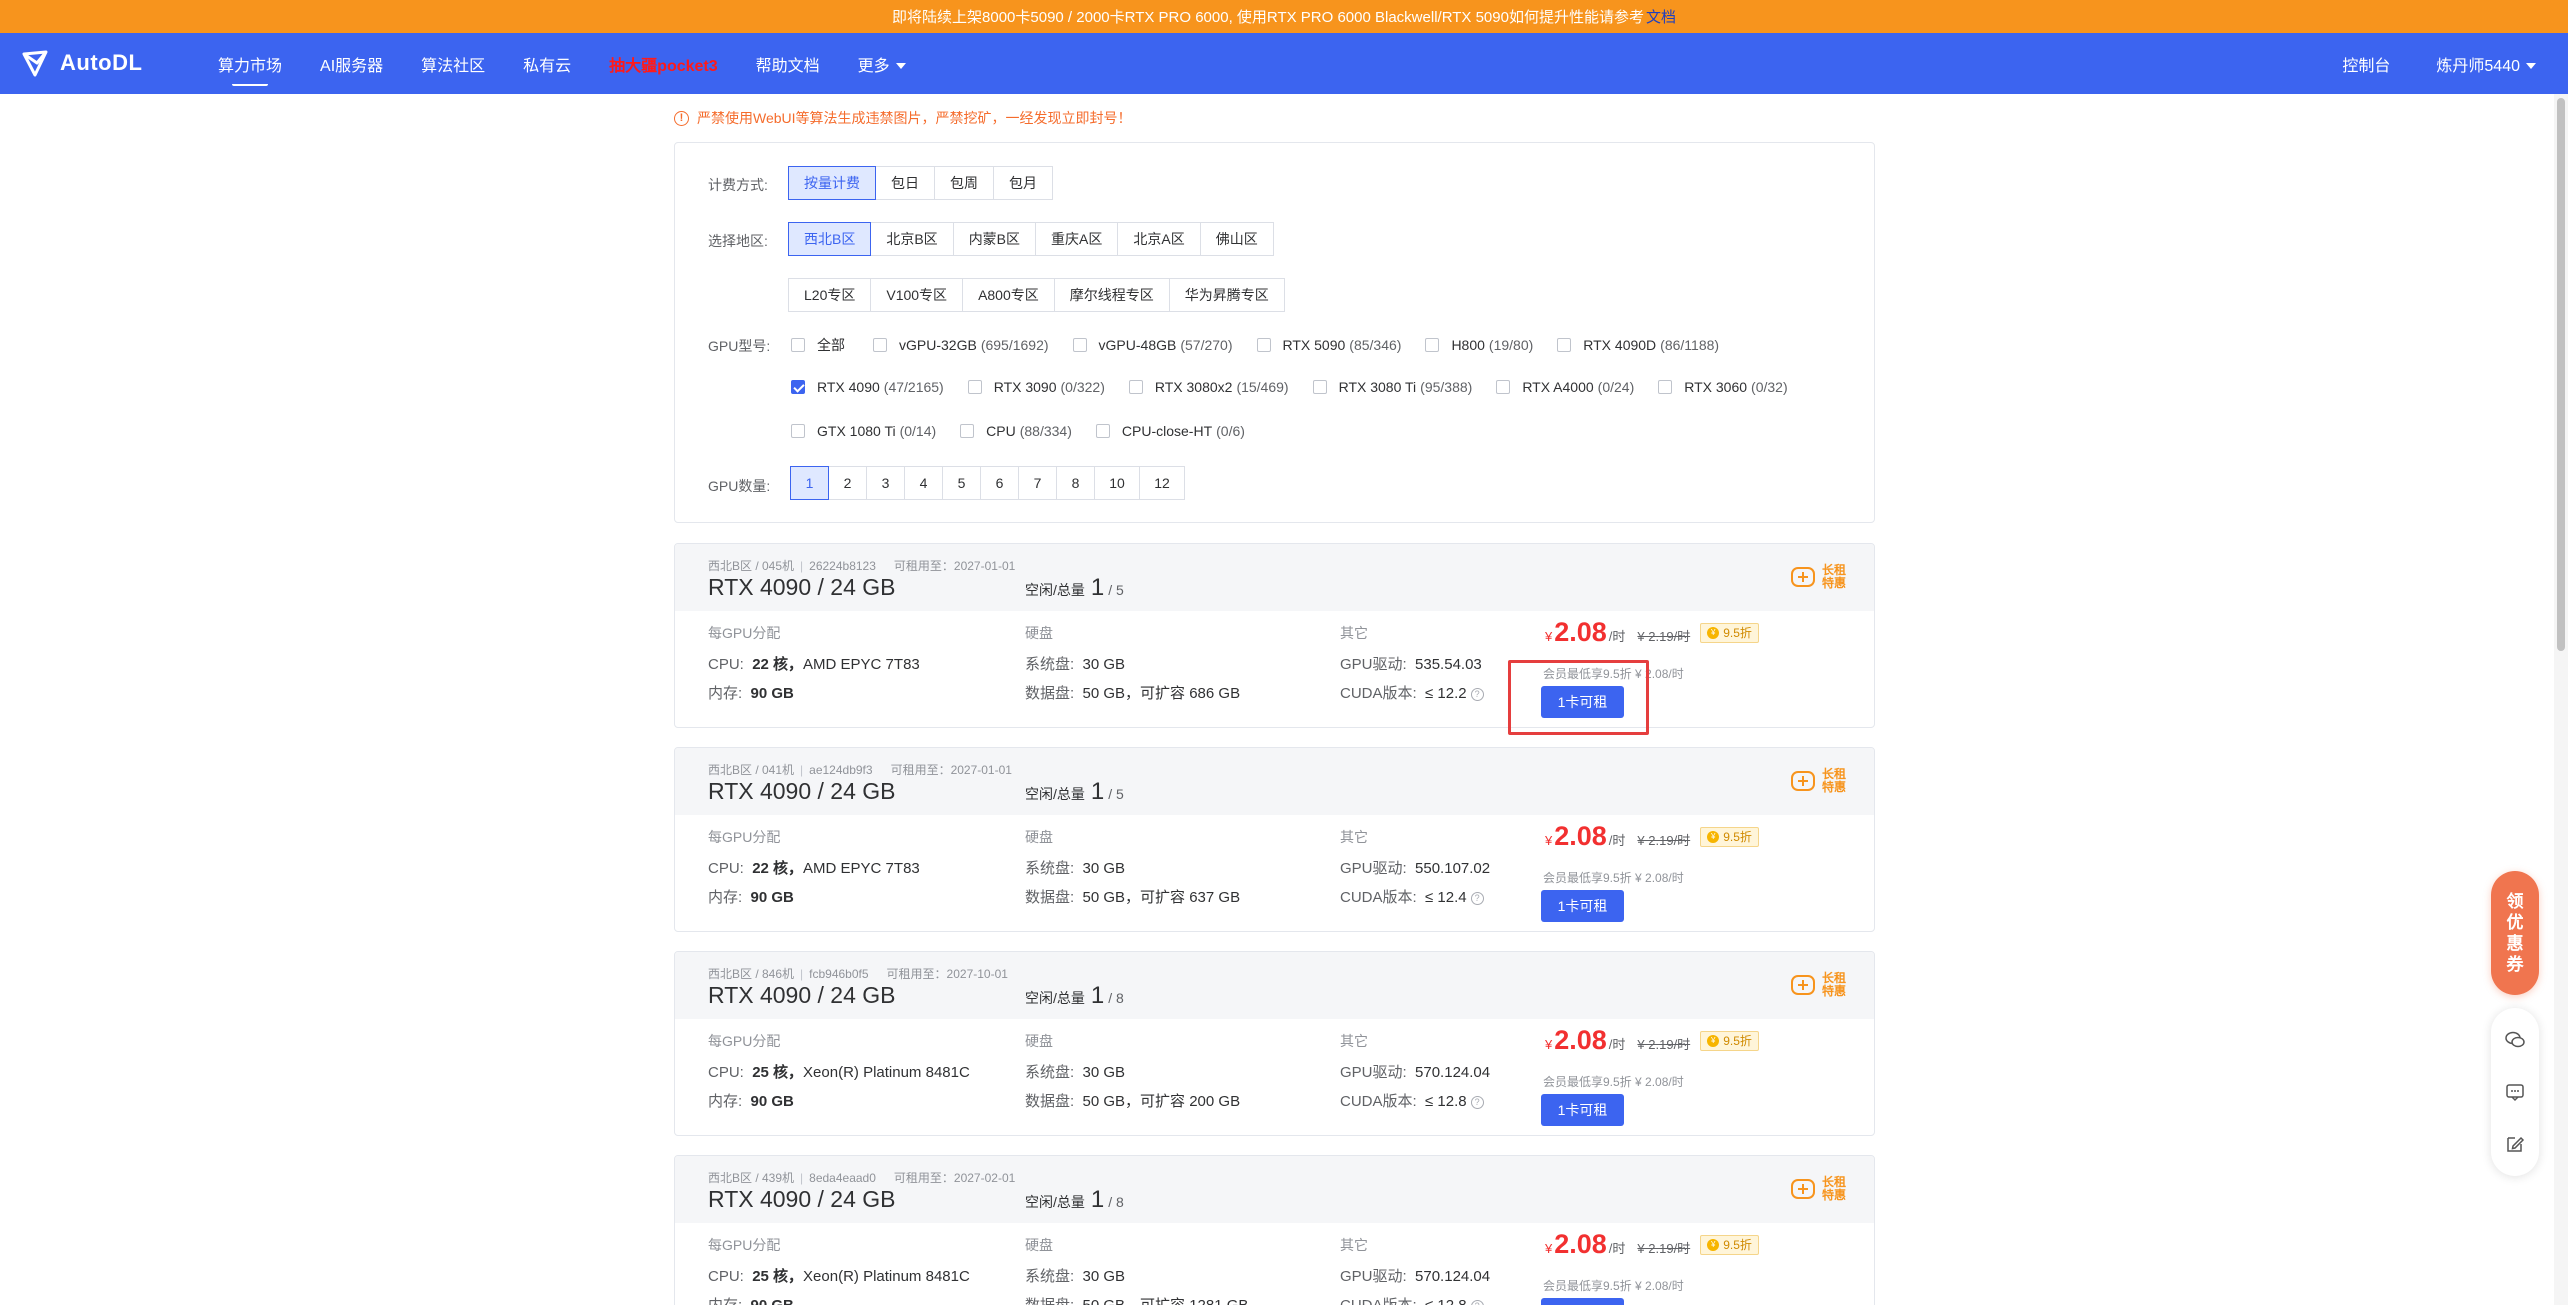  I want to click on nav-help-docs: 帮助文档, so click(788, 64).